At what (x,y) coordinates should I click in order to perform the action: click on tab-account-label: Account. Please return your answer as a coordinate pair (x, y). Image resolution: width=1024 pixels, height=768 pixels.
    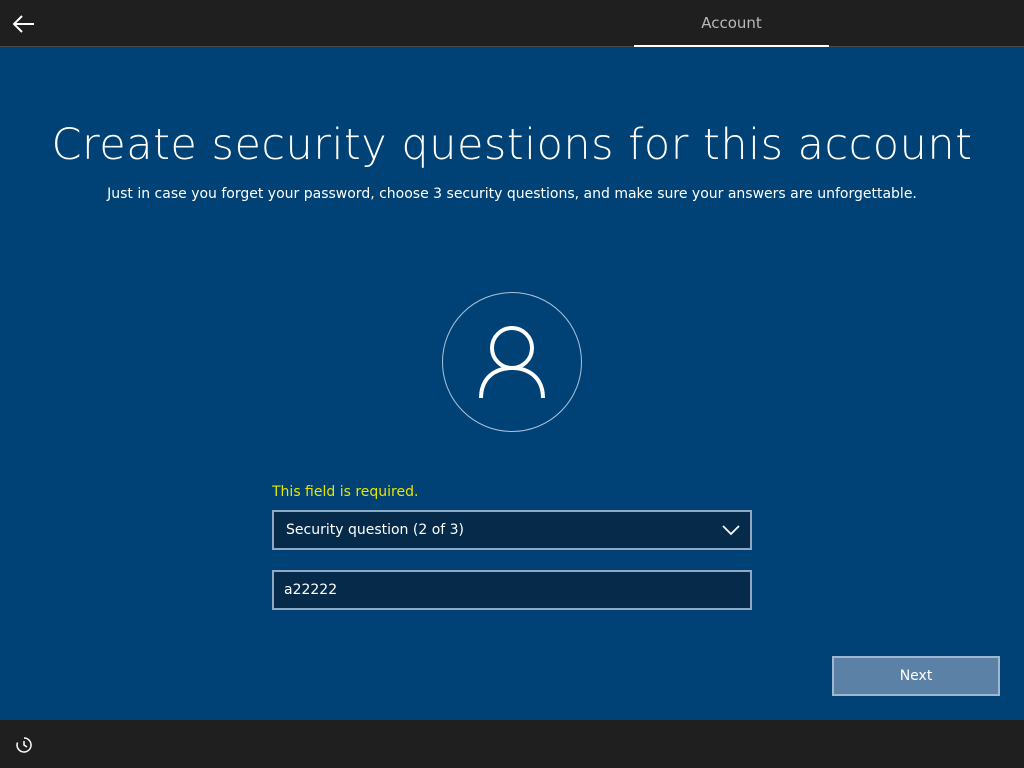
    Looking at the image, I should click on (731, 22).